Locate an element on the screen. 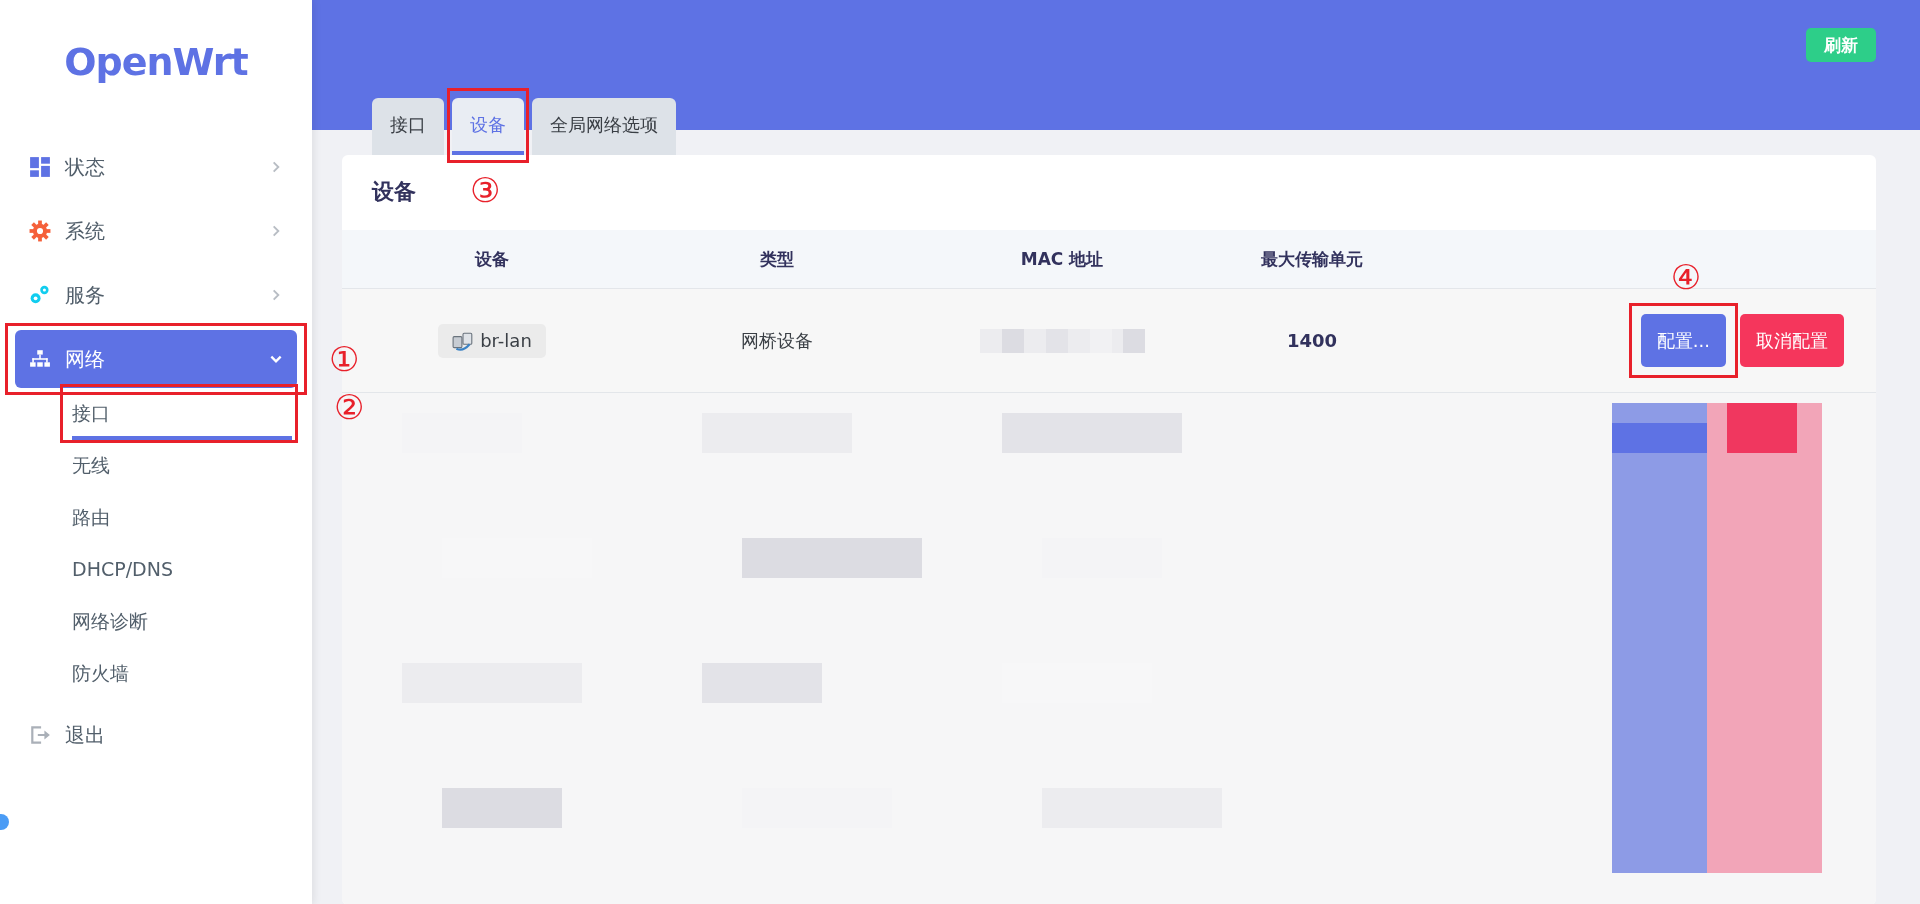  device-name: br-lan is located at coordinates (506, 340).